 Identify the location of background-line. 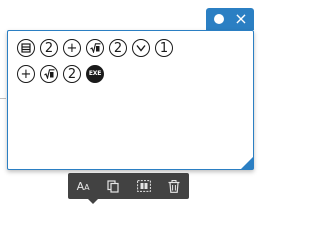
(3, 98).